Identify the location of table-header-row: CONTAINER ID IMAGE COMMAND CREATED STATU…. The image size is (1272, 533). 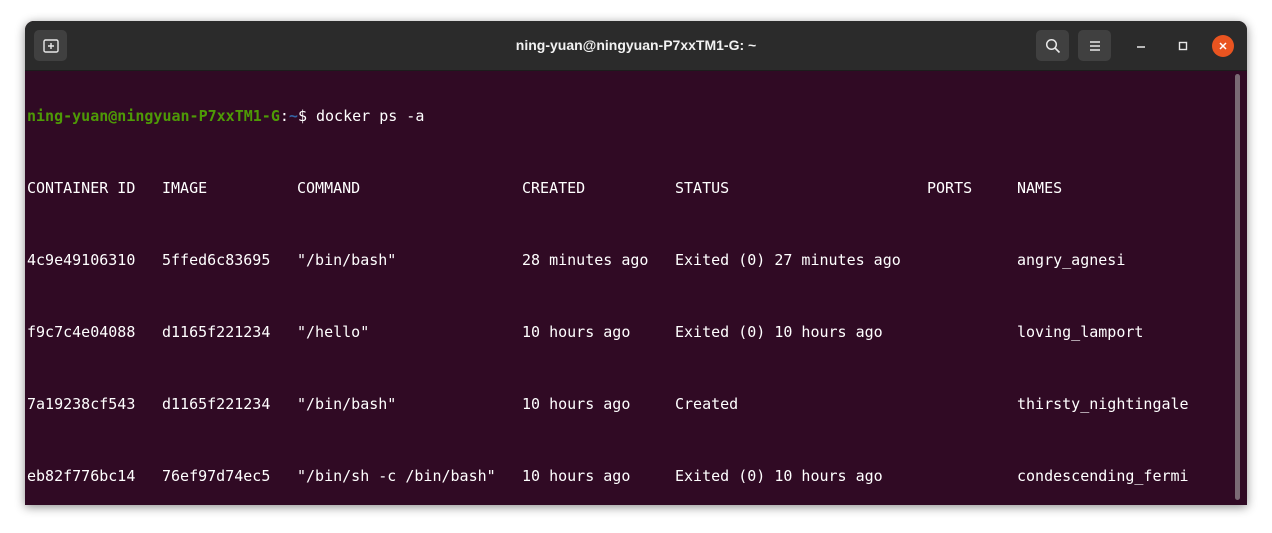
(627, 188).